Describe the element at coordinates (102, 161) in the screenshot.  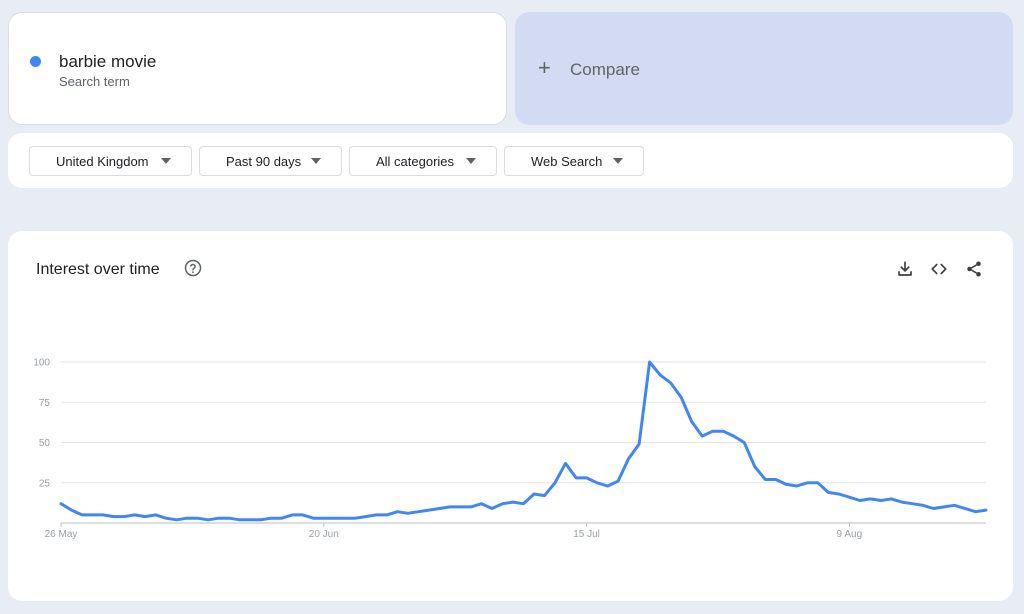
I see `region-filter-label: United Kingdom` at that location.